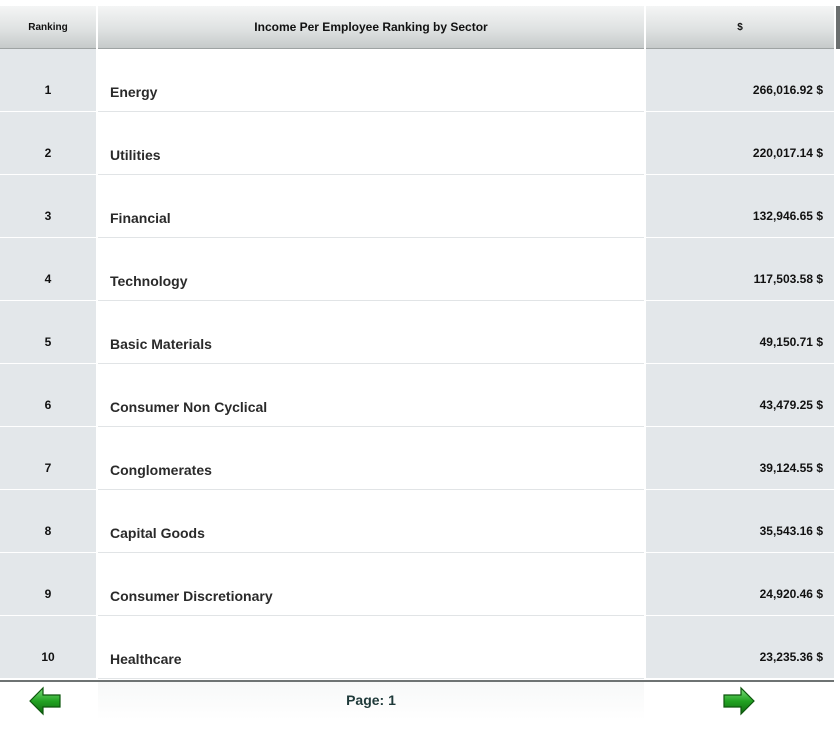 This screenshot has width=840, height=731. What do you see at coordinates (48, 584) in the screenshot?
I see `rank-cell: 9` at bounding box center [48, 584].